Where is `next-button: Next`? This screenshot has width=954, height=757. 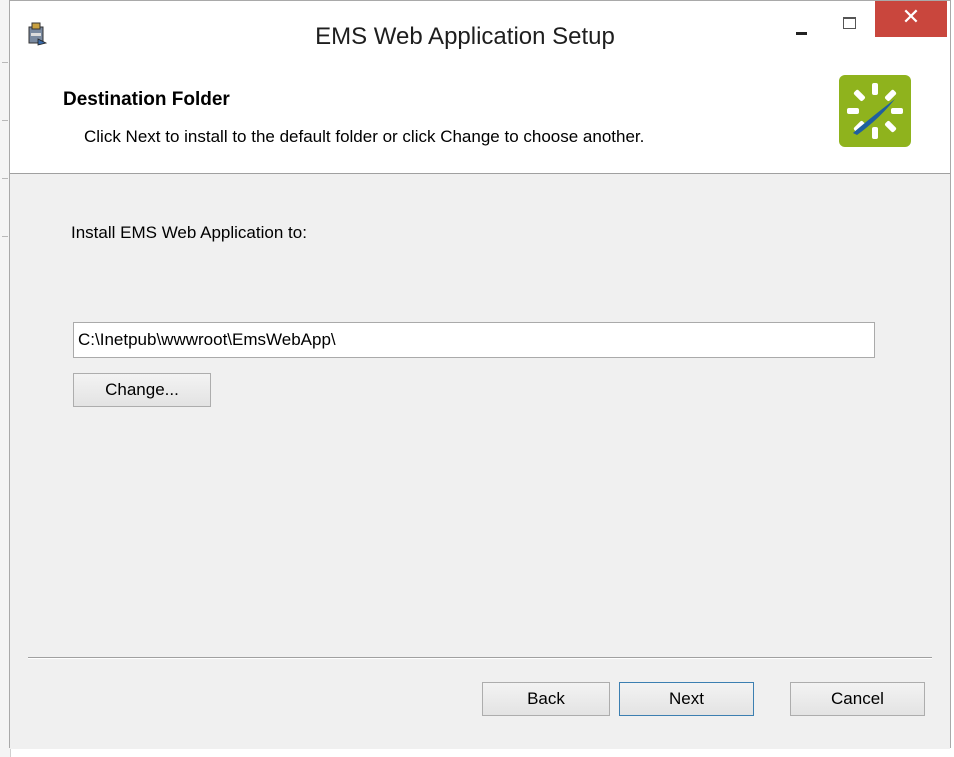 next-button: Next is located at coordinates (686, 699).